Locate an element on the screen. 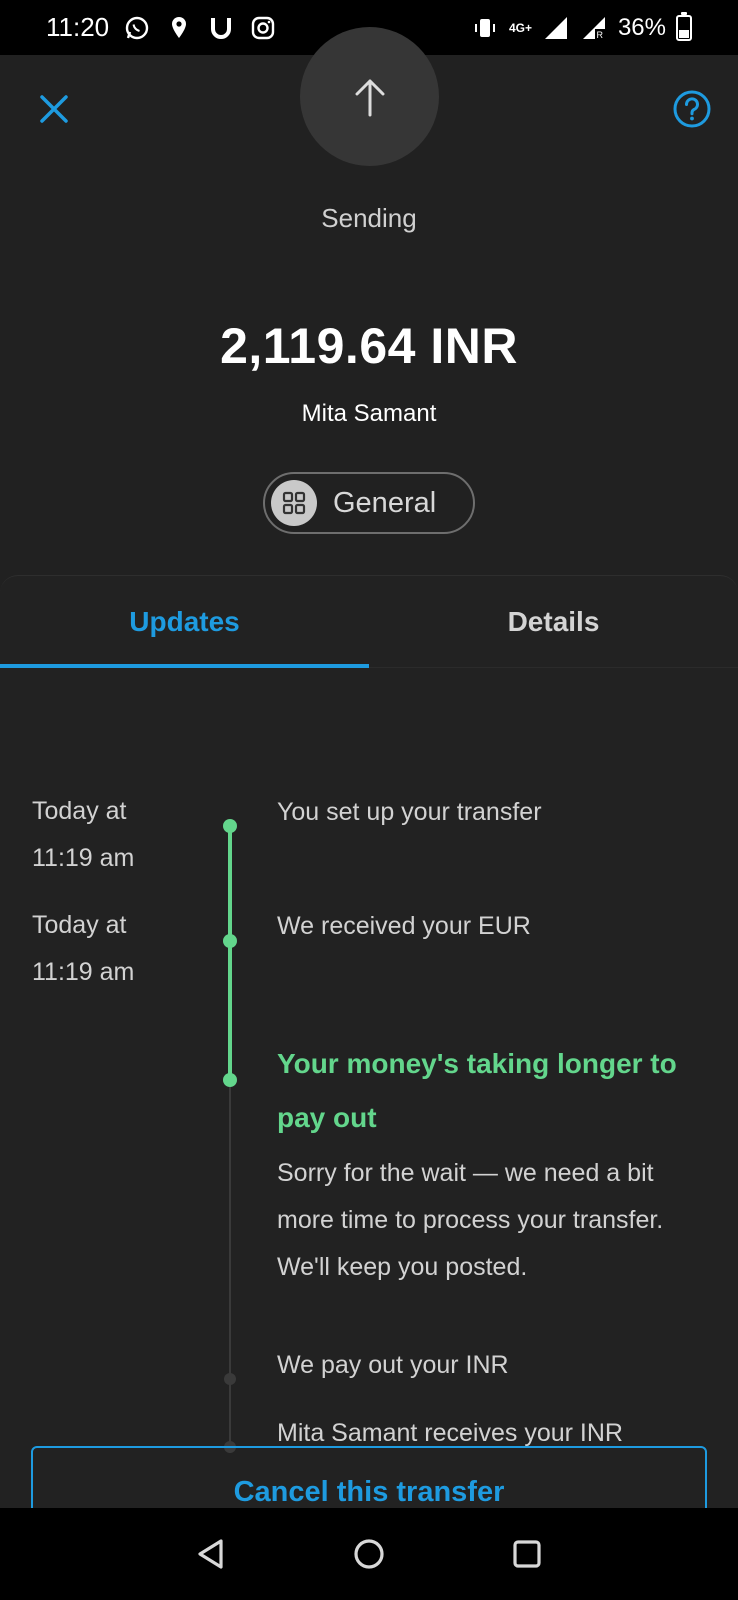 Image resolution: width=738 pixels, height=1600 pixels. status-bar-left: 11:20 is located at coordinates (161, 27).